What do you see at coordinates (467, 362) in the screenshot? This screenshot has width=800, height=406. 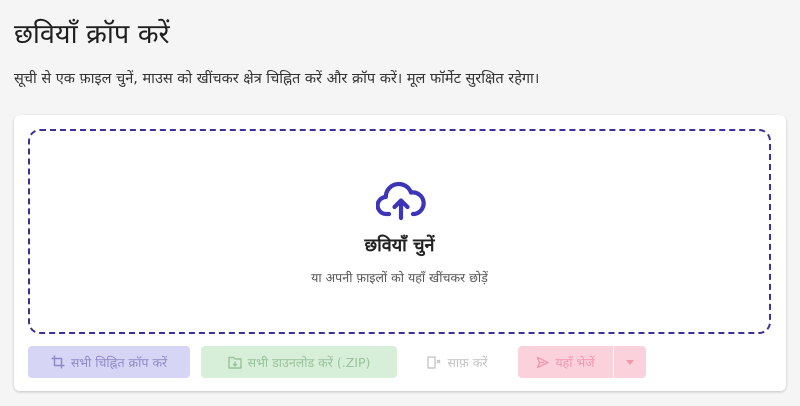 I see `clear-label: साफ़ करें` at bounding box center [467, 362].